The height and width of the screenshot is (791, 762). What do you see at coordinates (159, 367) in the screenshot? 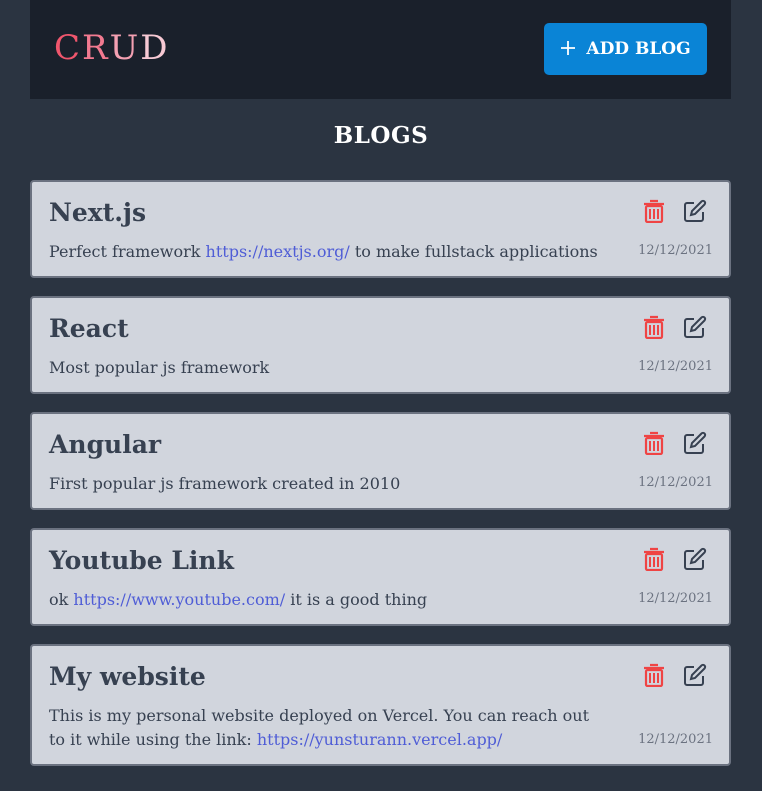
I see `blog-text: Most popular js framework` at bounding box center [159, 367].